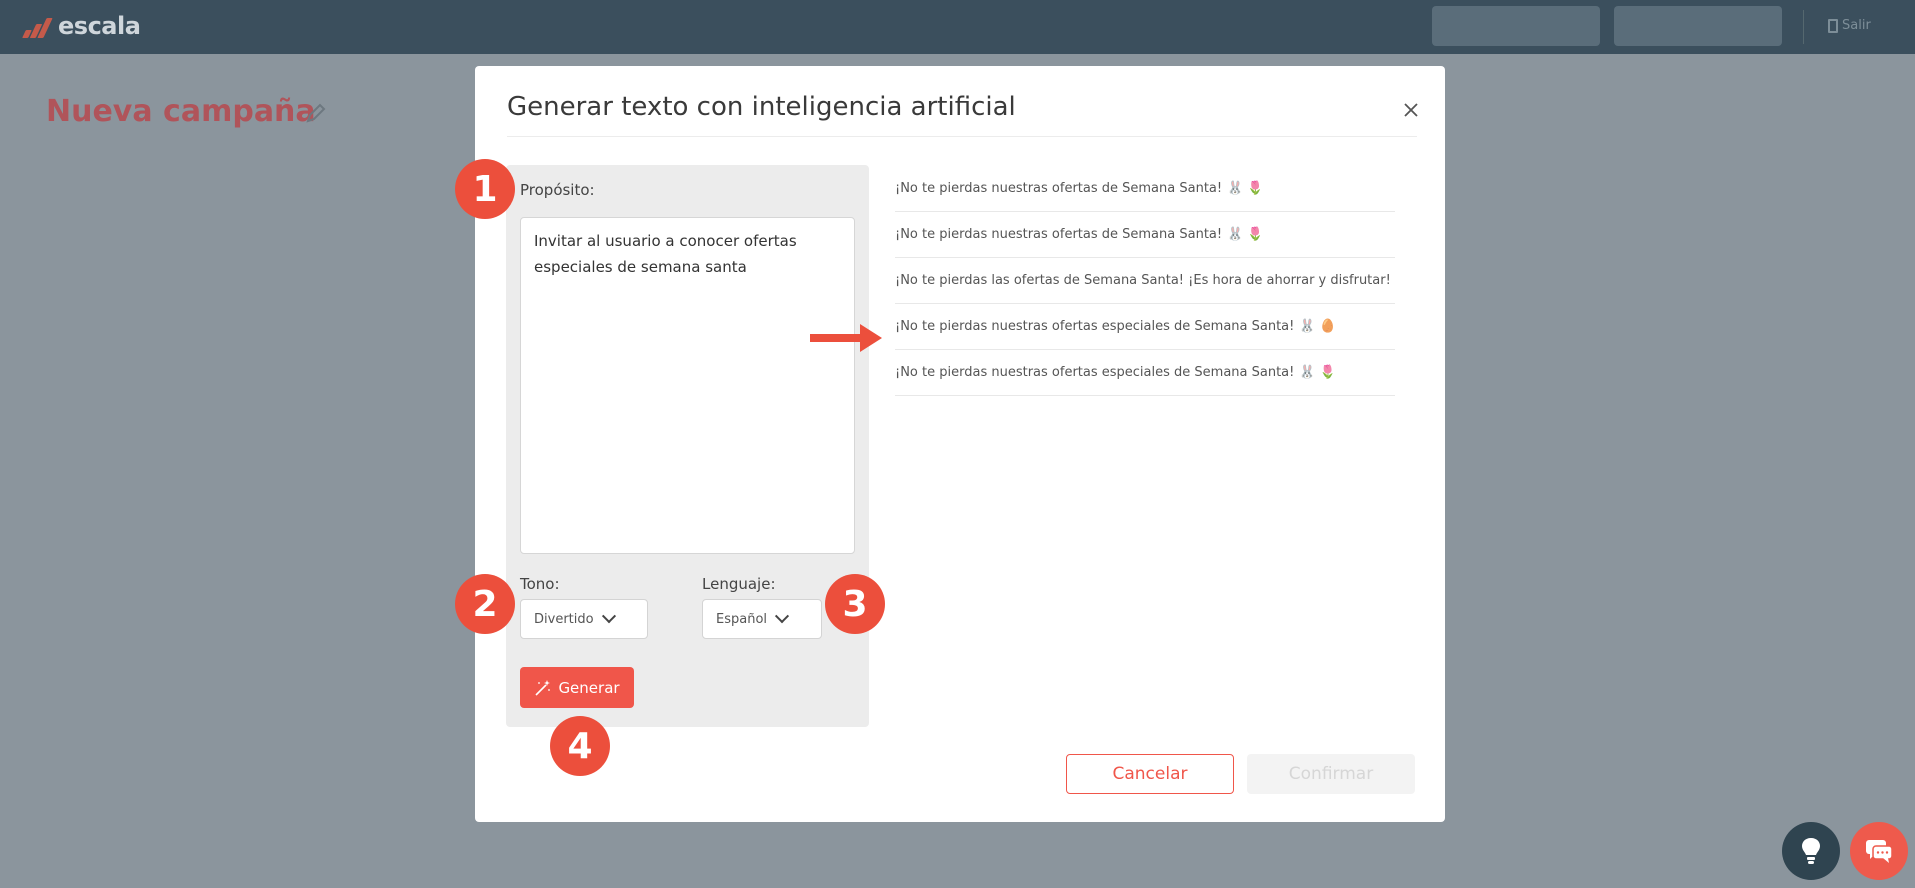 The width and height of the screenshot is (1915, 888). I want to click on chat-icon, so click(1879, 851).